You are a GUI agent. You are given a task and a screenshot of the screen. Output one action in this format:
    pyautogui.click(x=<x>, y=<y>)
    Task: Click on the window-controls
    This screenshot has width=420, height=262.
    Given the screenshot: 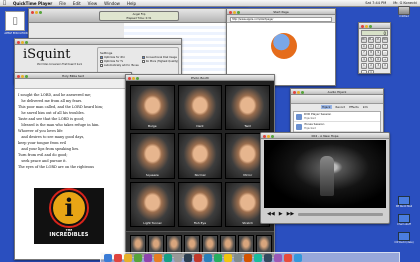 What is the action you would take?
    pyautogui.click(x=36, y=12)
    